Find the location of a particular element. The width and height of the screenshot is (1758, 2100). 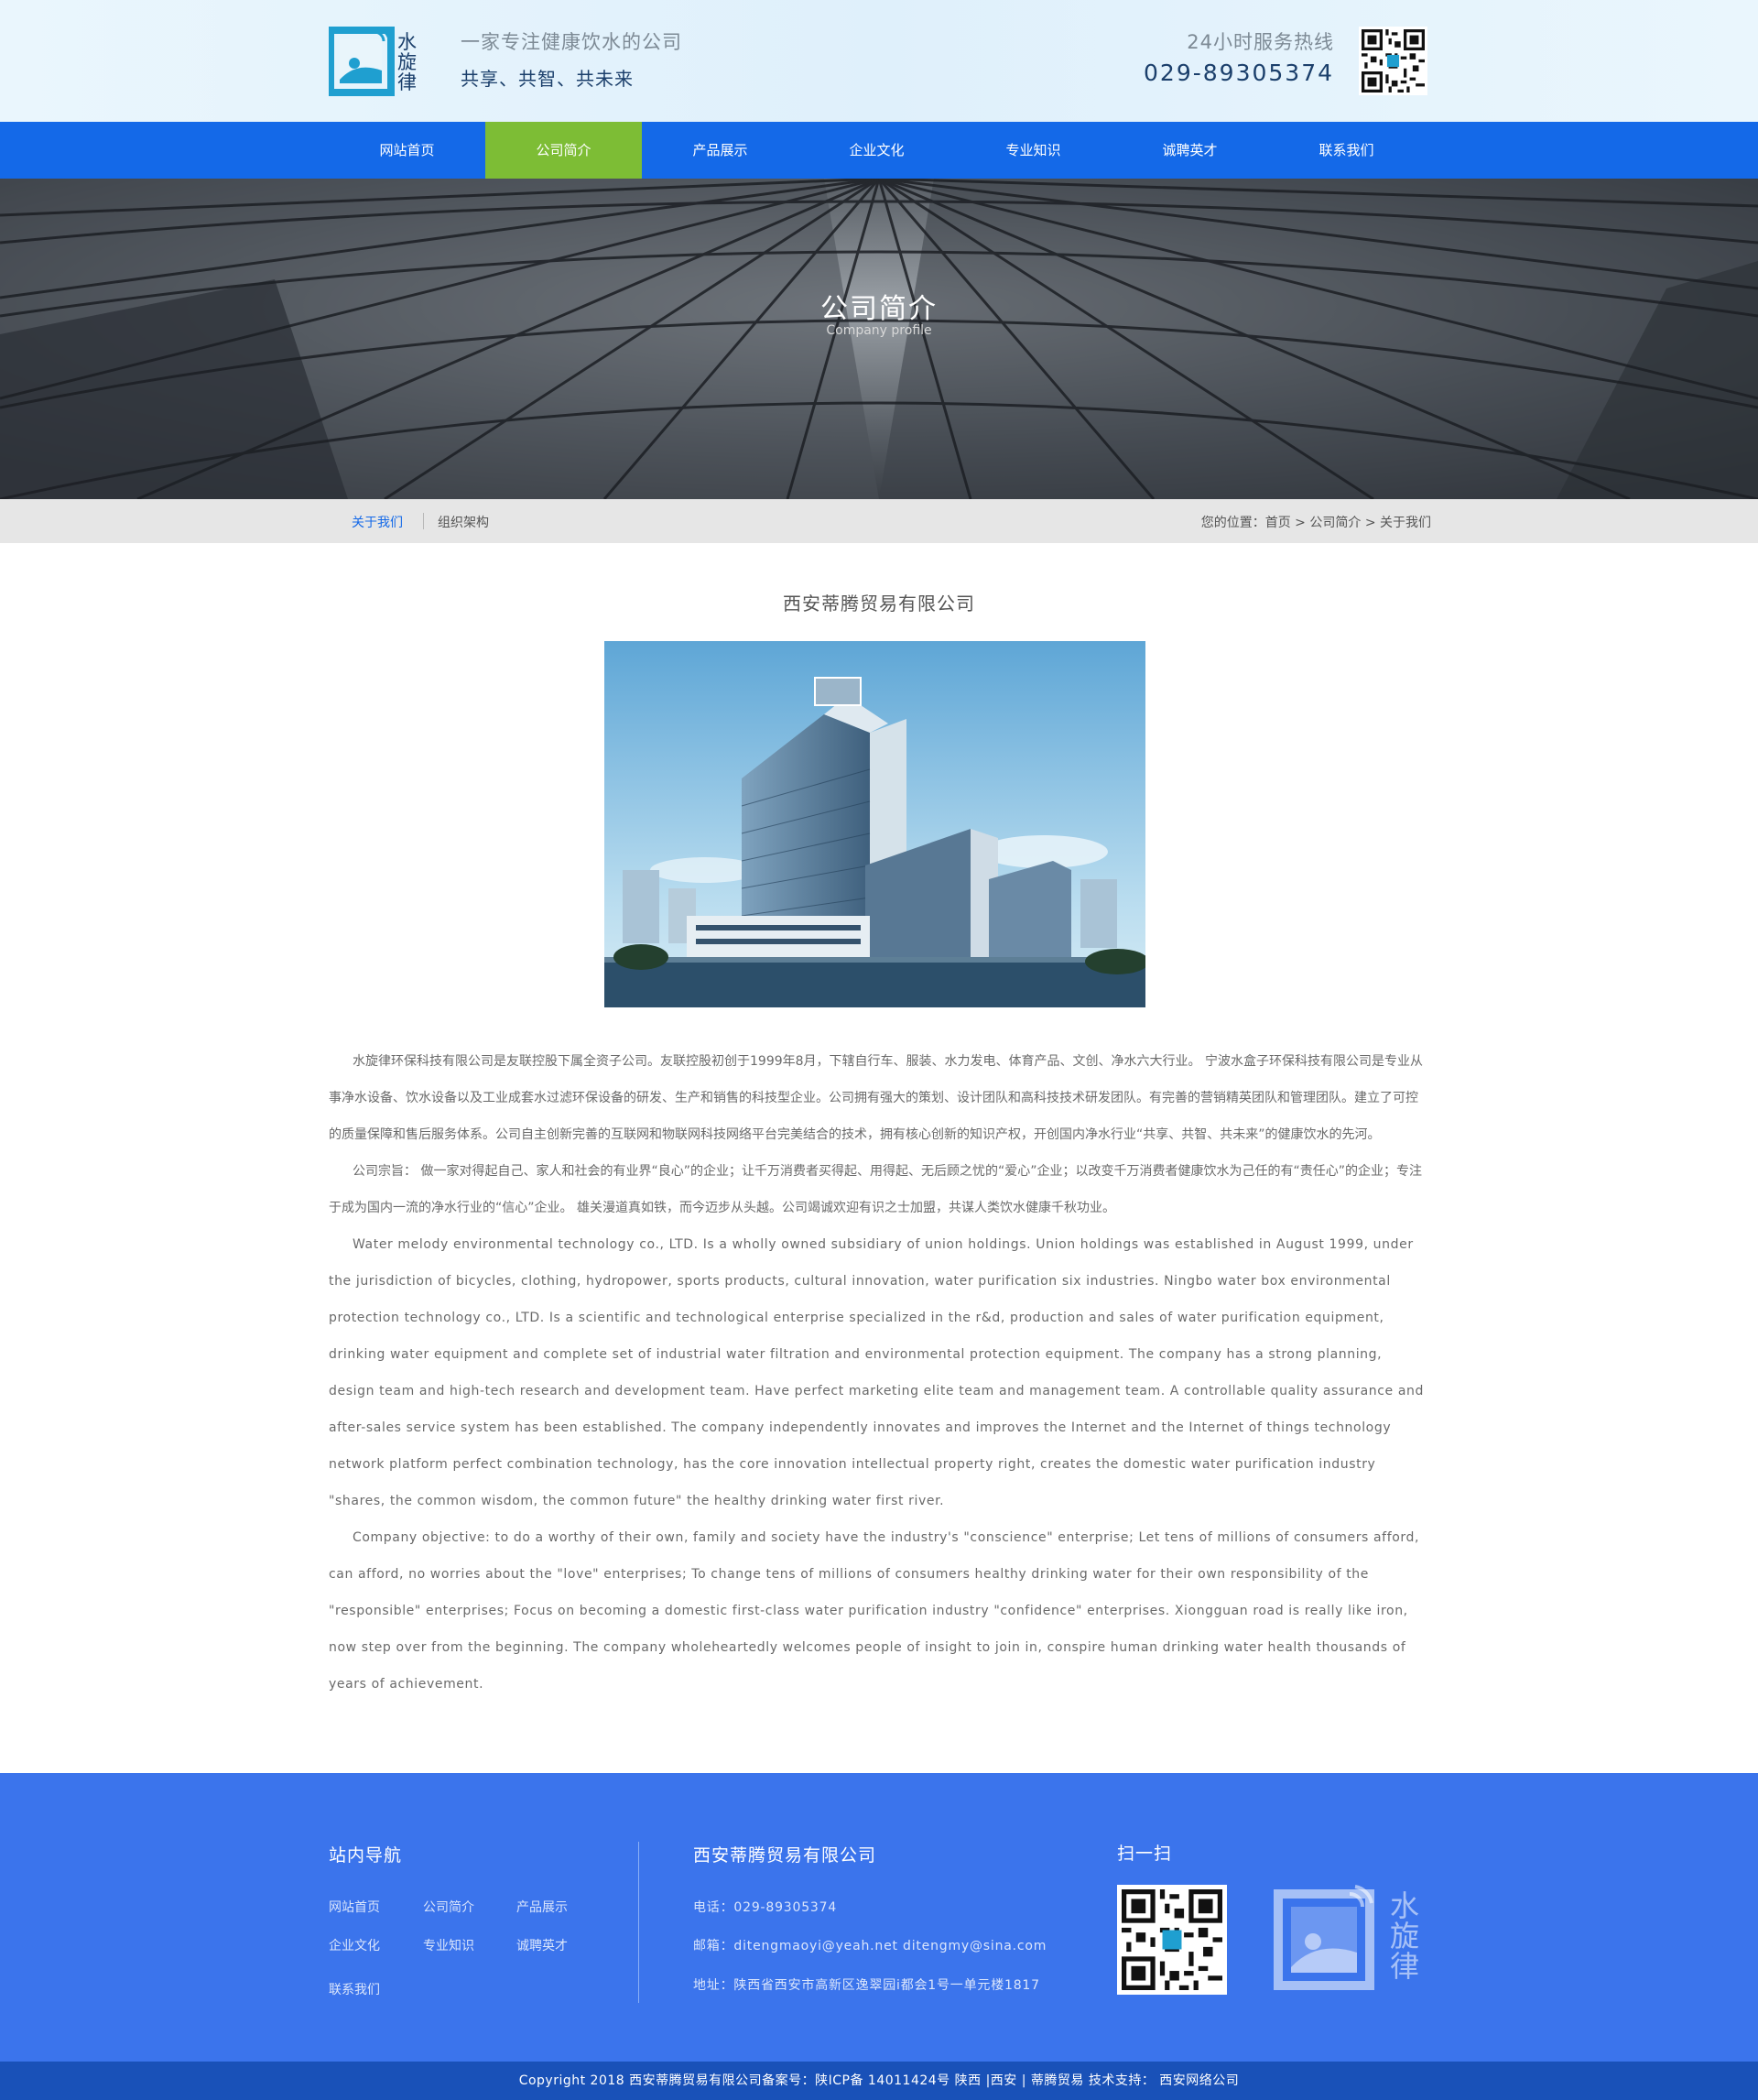

nav-item-knowledge: 专业知识 is located at coordinates (1033, 151).